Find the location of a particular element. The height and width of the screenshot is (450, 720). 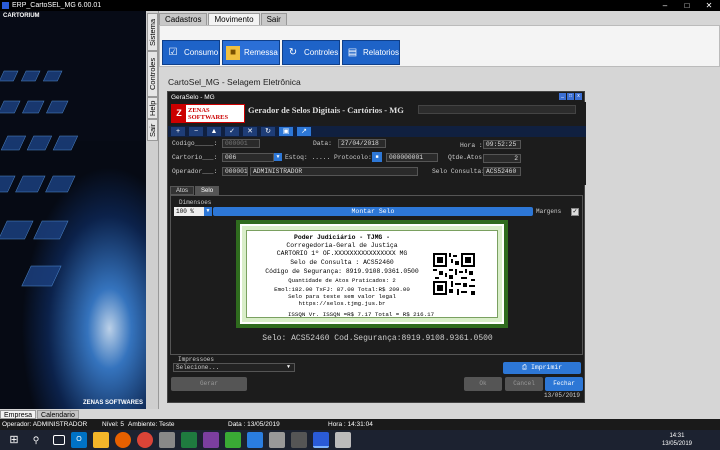

selo-consulta-field: ACS52460 is located at coordinates (502, 171).